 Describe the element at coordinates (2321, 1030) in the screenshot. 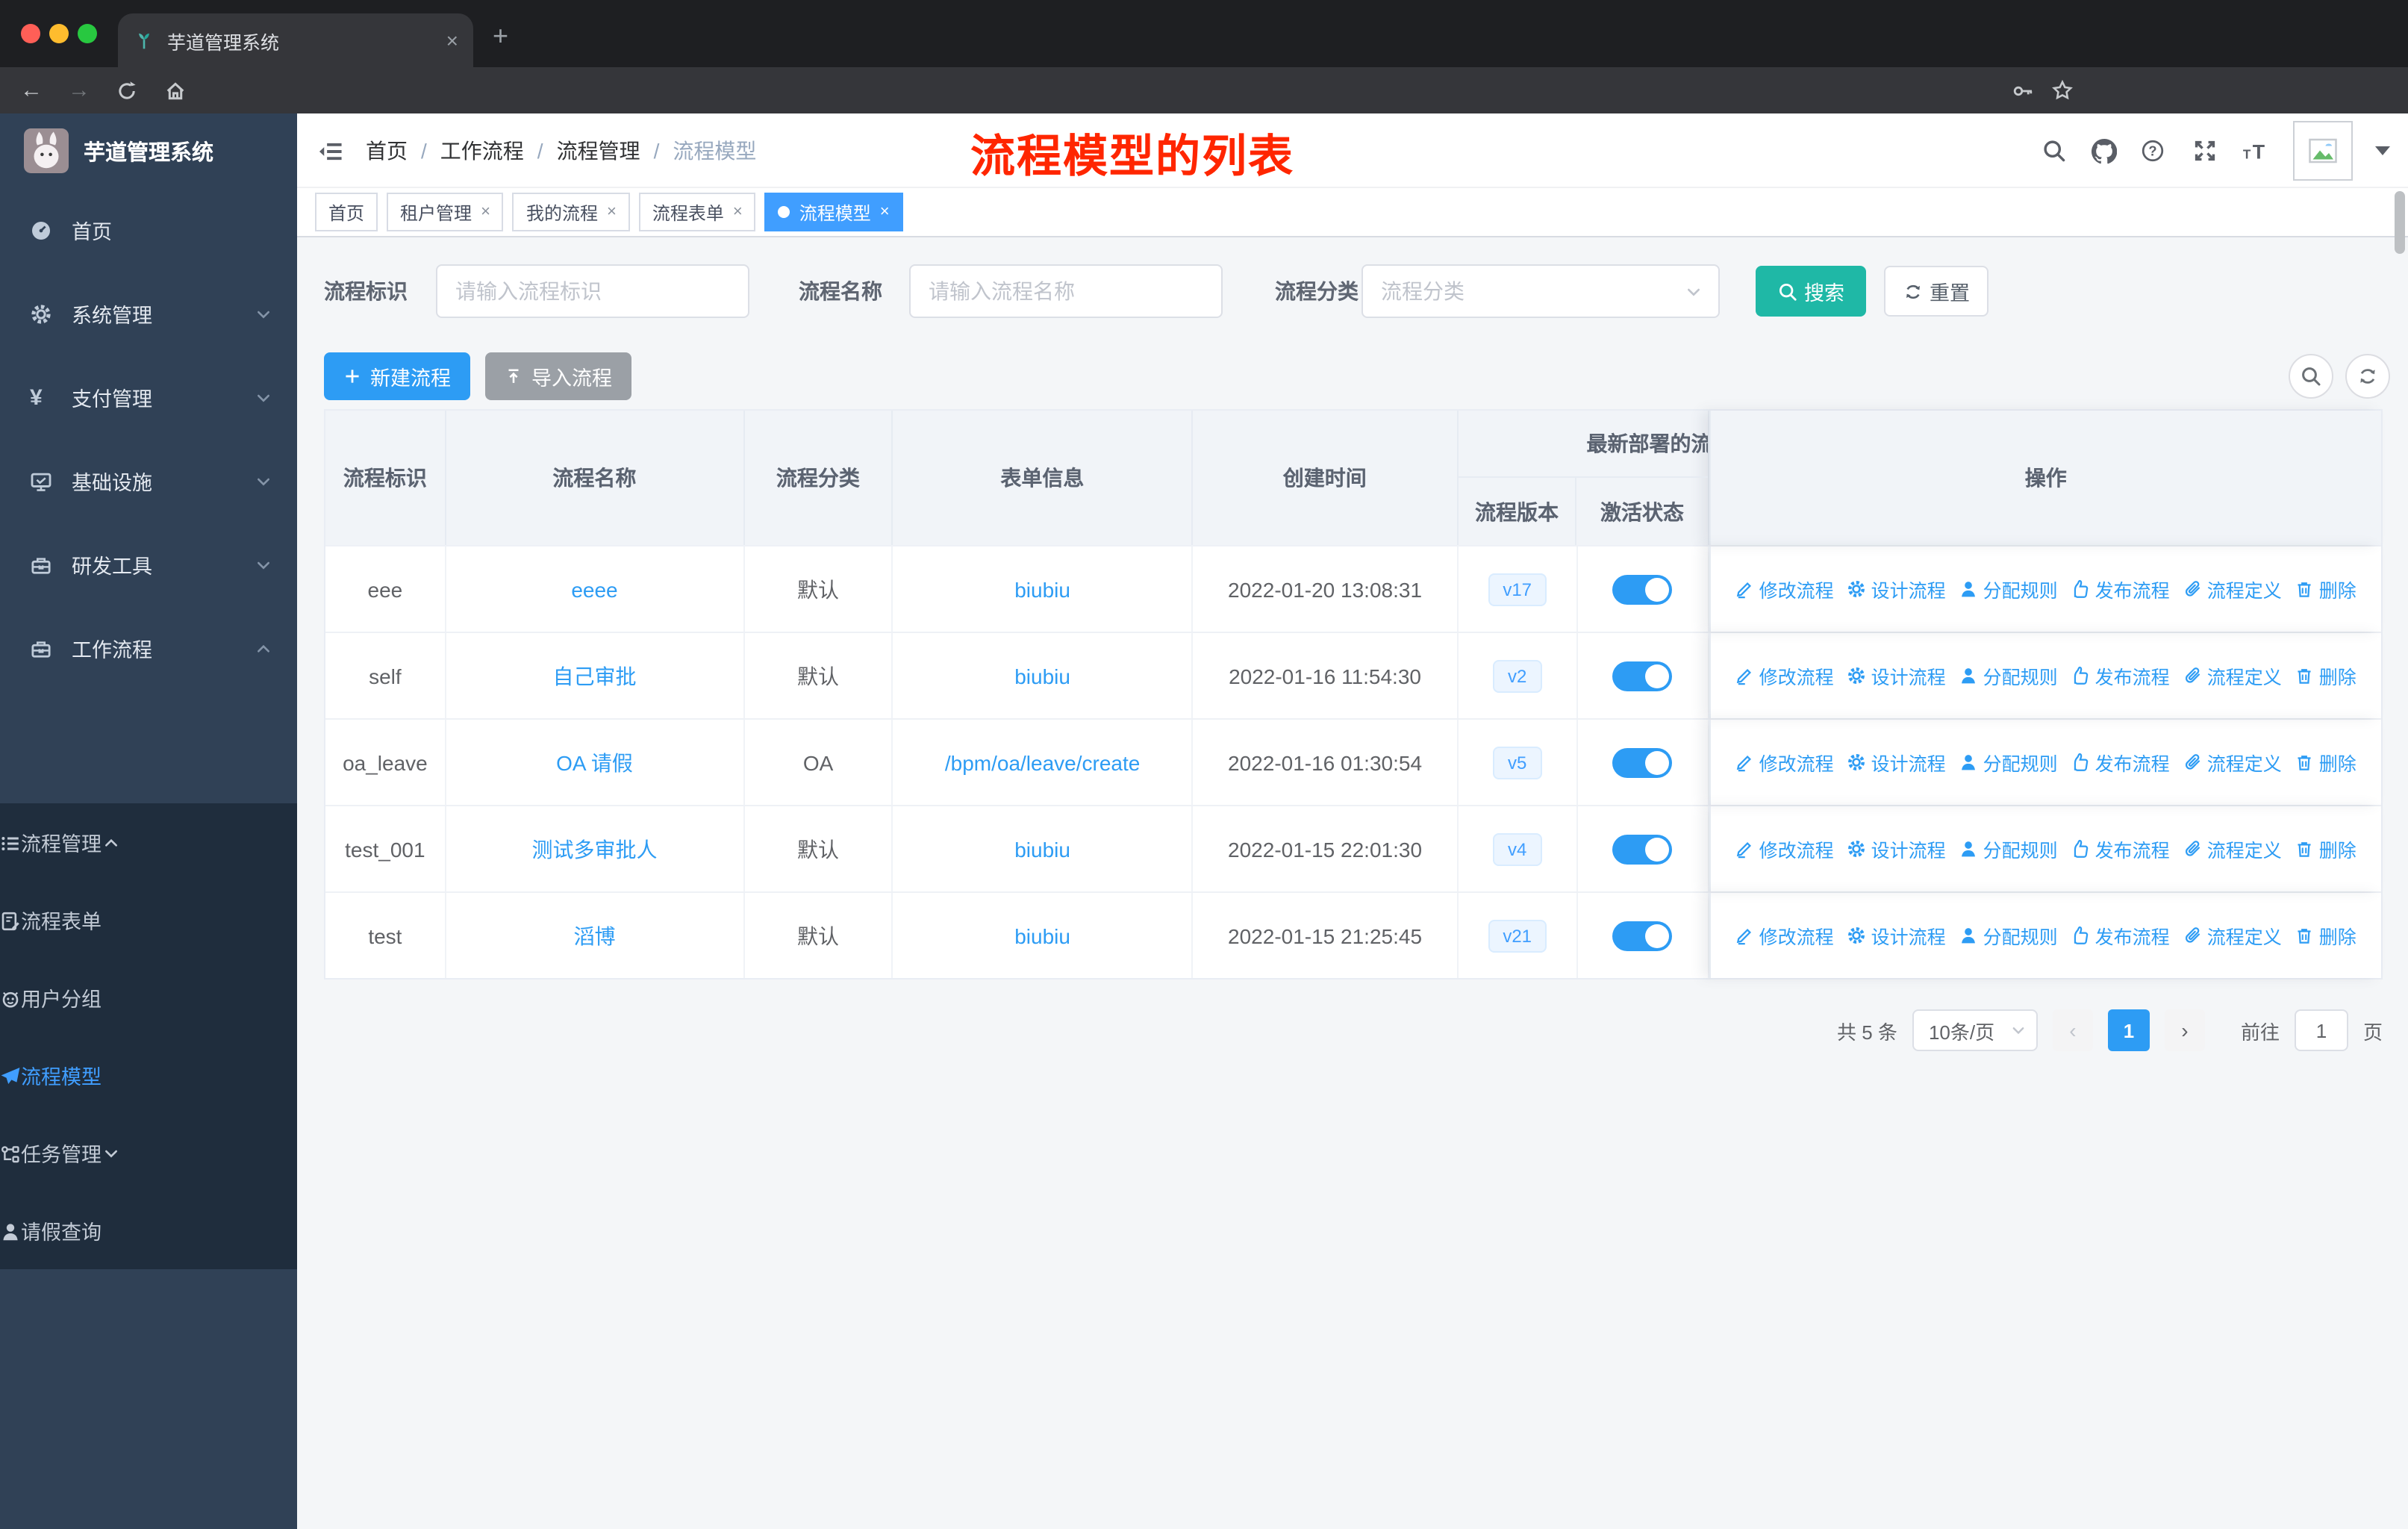

I see `goto-page-input` at that location.